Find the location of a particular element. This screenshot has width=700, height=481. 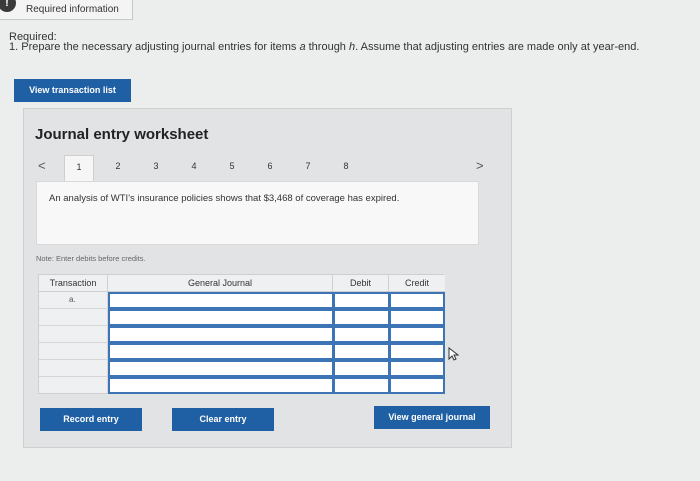

debit-column-header: Debit is located at coordinates (361, 283).